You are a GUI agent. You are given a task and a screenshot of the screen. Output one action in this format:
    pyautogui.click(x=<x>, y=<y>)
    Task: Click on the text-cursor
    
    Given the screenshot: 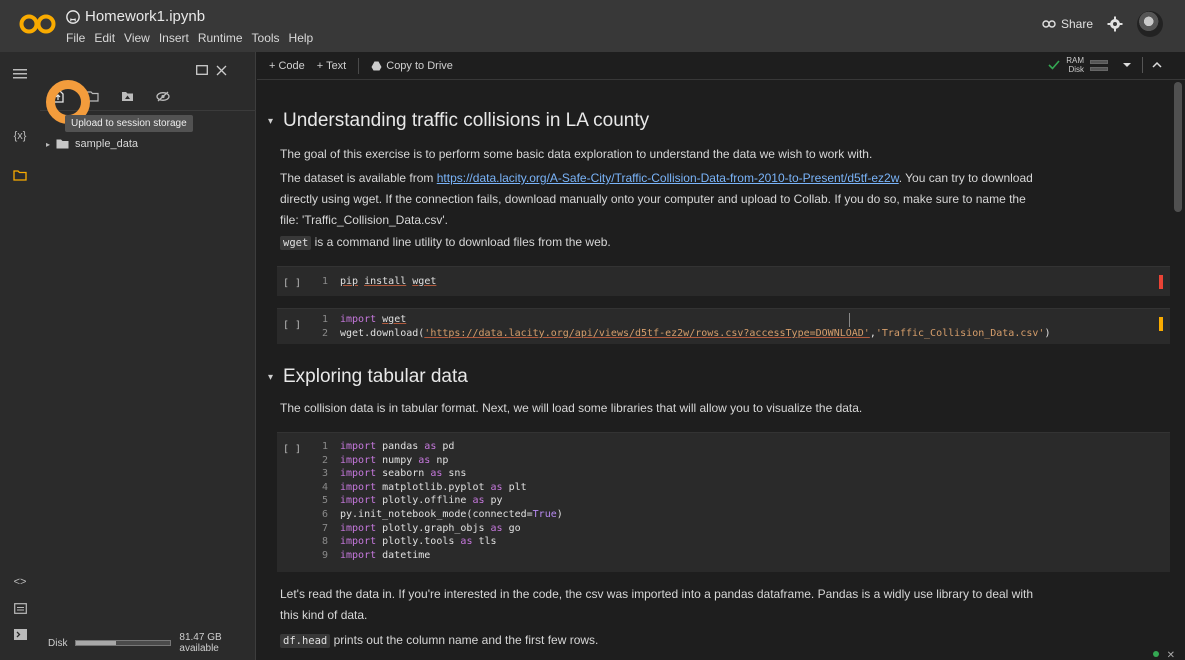 What is the action you would take?
    pyautogui.click(x=849, y=320)
    